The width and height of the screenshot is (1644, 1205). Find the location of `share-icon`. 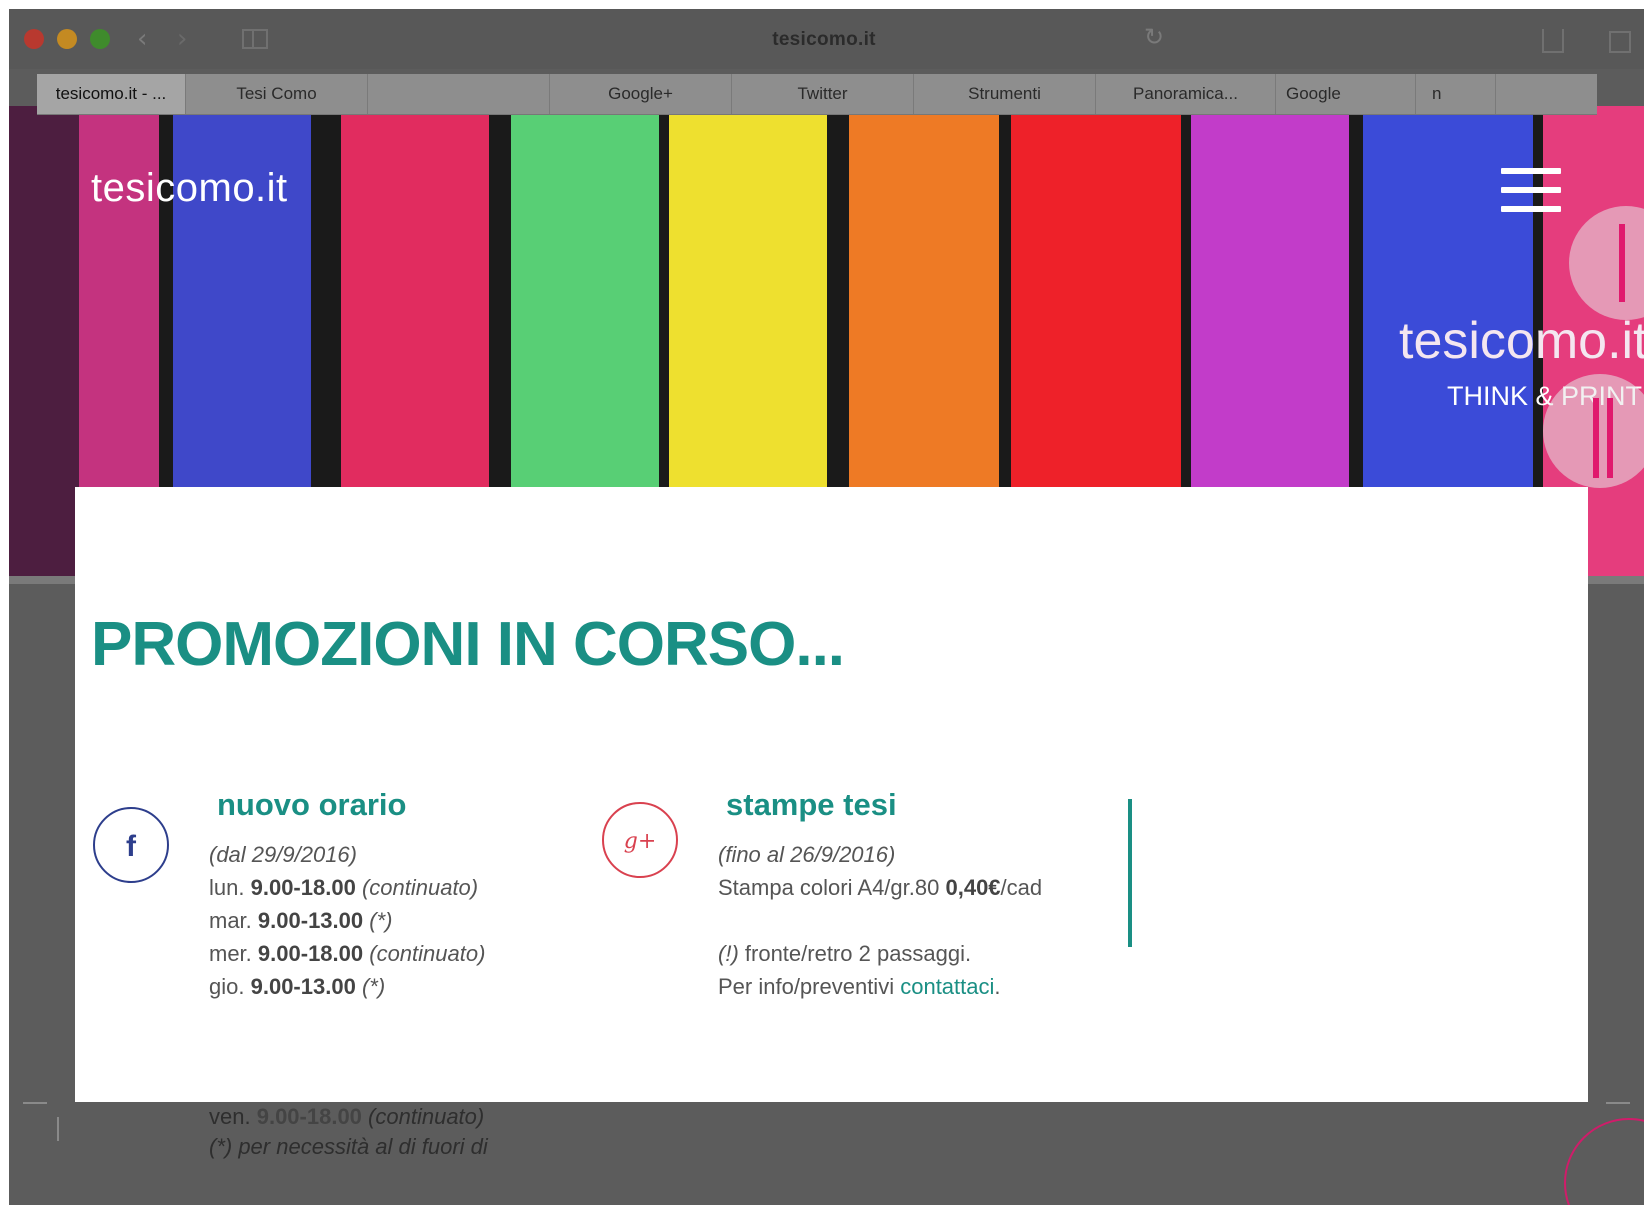

share-icon is located at coordinates (1553, 41).